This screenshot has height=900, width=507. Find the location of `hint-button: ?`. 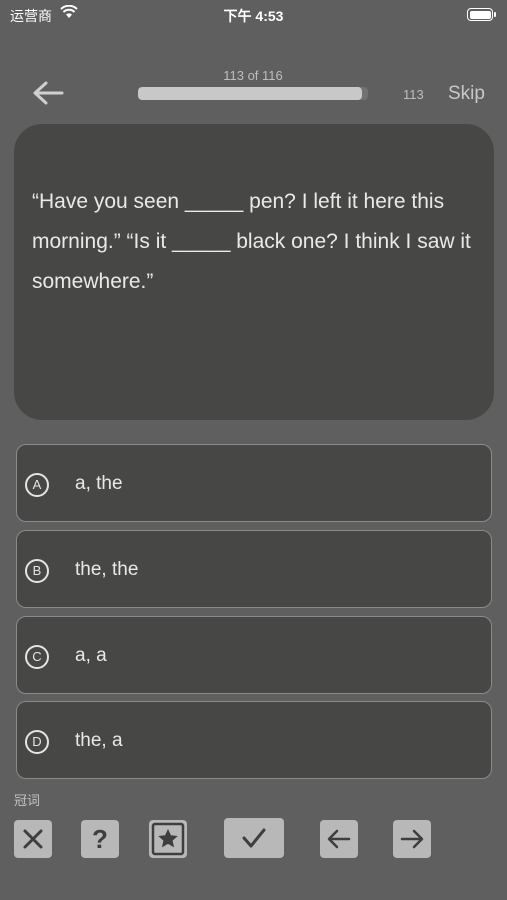

hint-button: ? is located at coordinates (100, 839).